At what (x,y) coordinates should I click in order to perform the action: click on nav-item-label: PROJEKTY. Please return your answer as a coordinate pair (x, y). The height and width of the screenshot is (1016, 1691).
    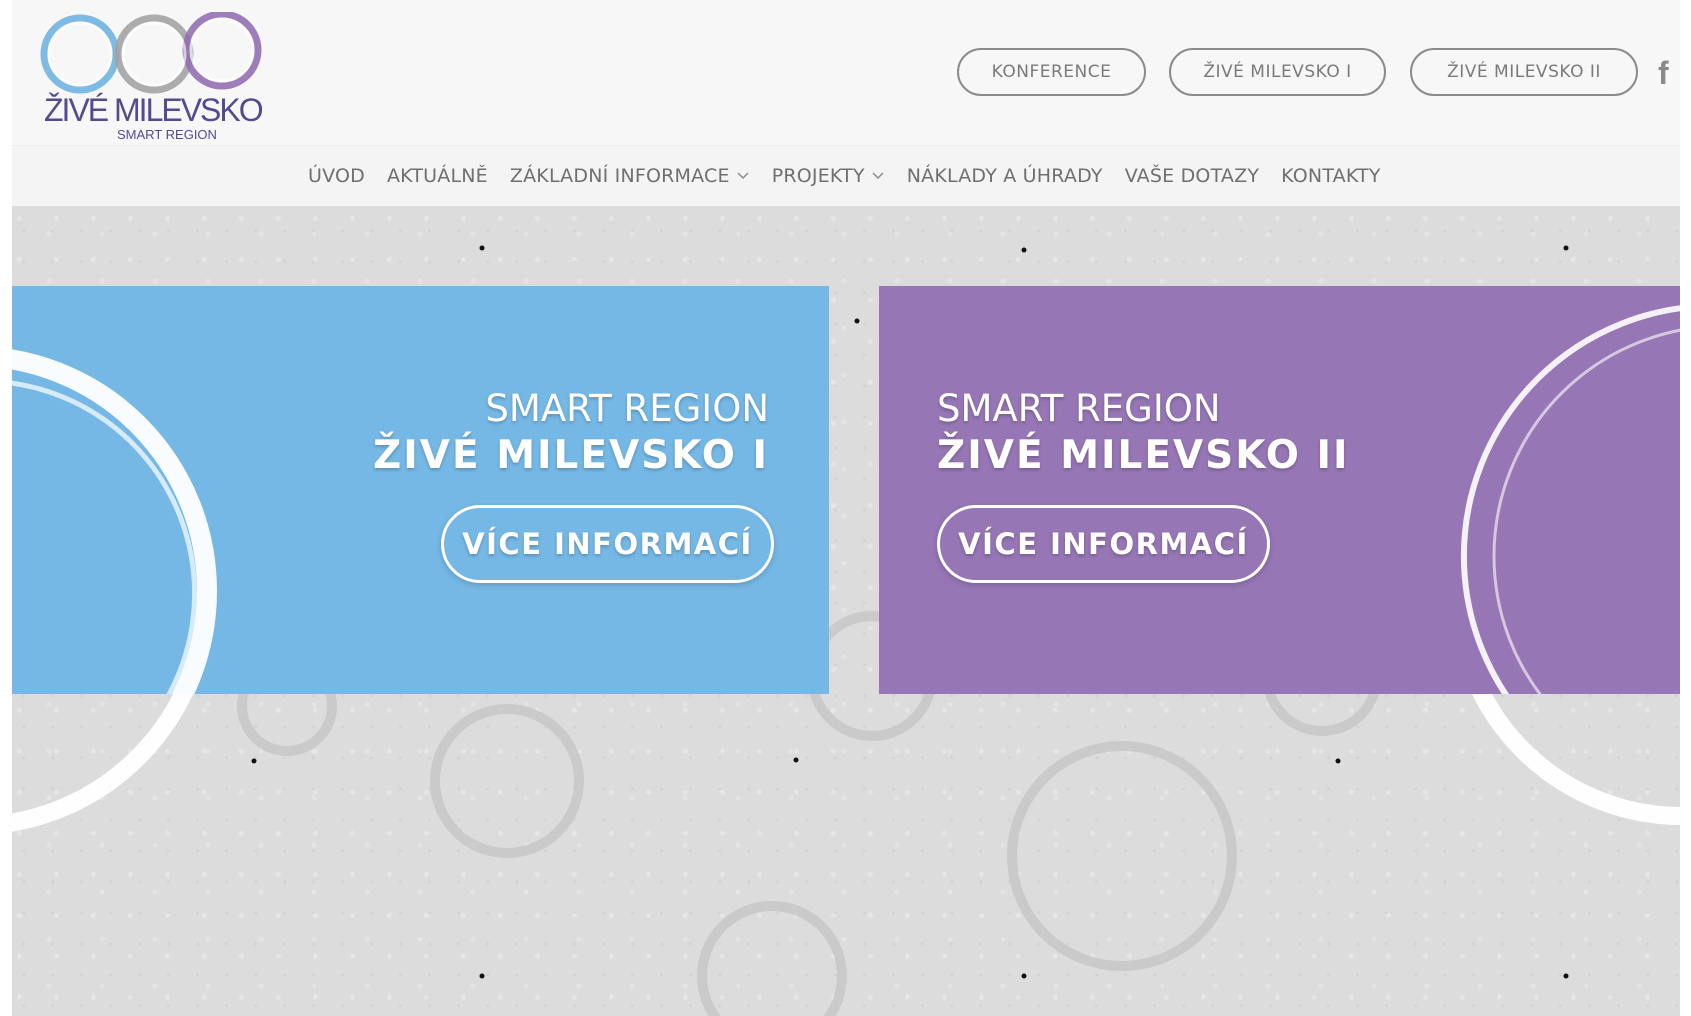
    Looking at the image, I should click on (818, 176).